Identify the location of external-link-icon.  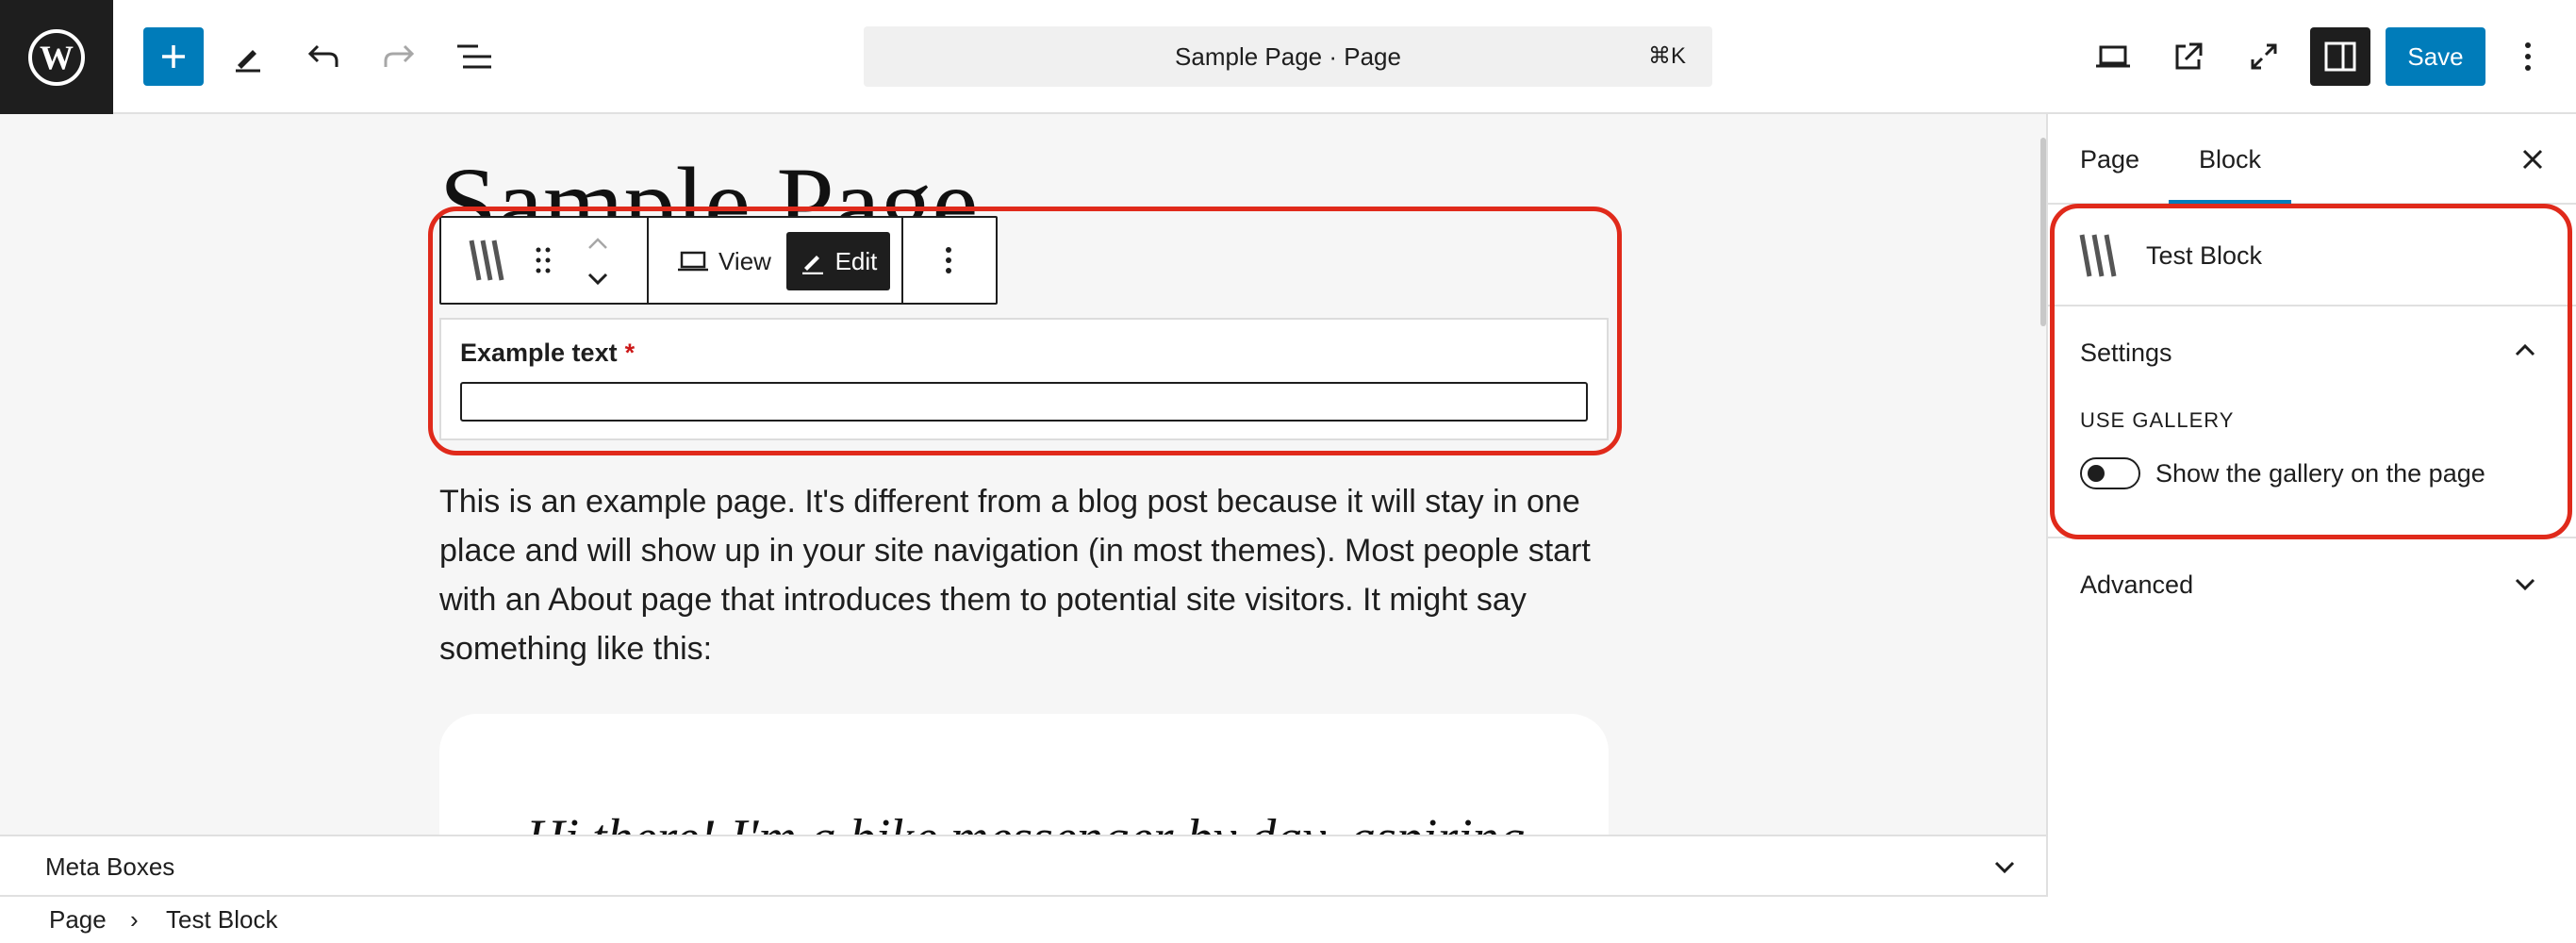
(2189, 56).